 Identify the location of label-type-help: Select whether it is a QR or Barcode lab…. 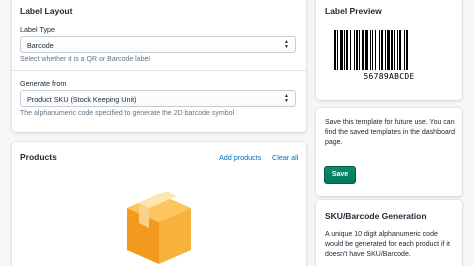
(85, 59).